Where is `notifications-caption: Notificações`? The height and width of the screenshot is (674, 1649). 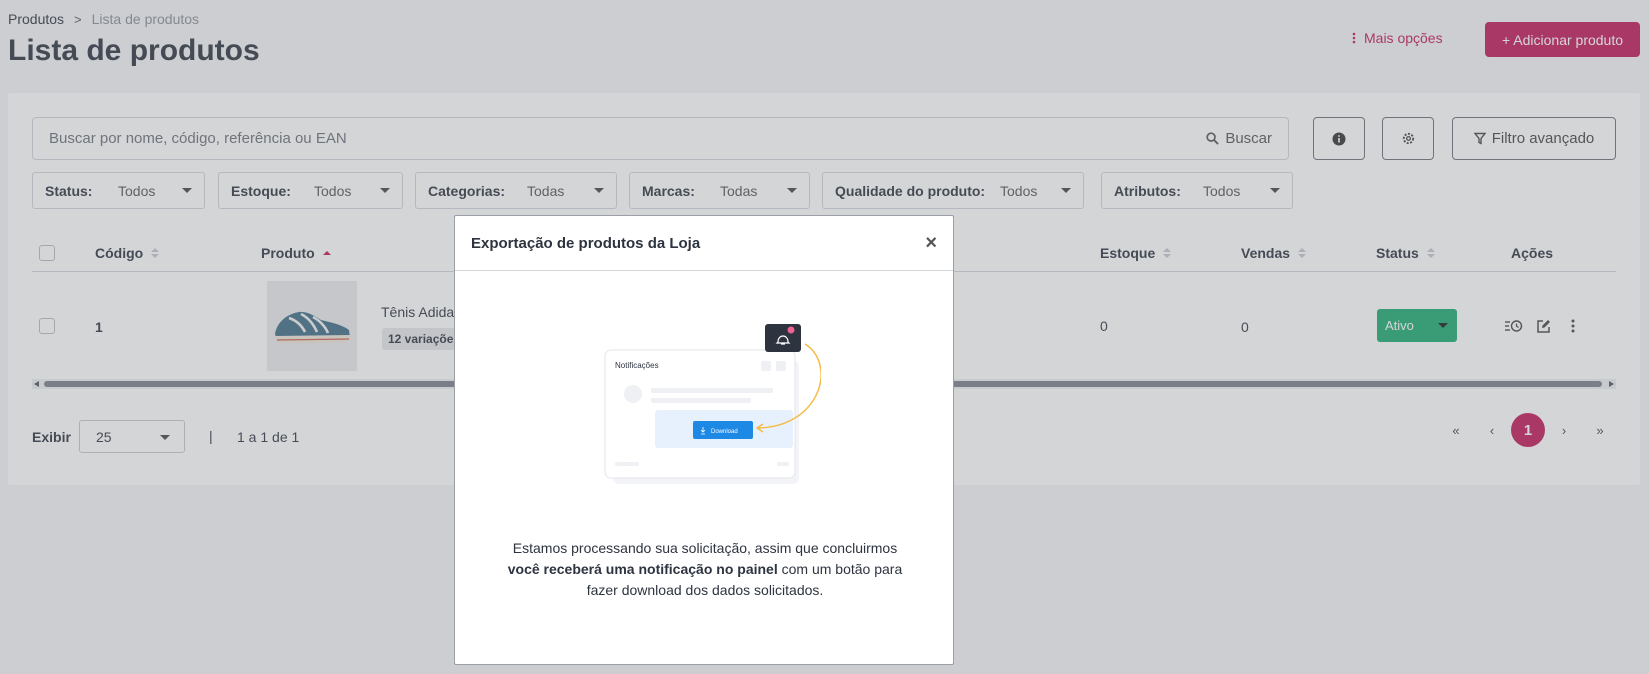
notifications-caption: Notificações is located at coordinates (637, 365).